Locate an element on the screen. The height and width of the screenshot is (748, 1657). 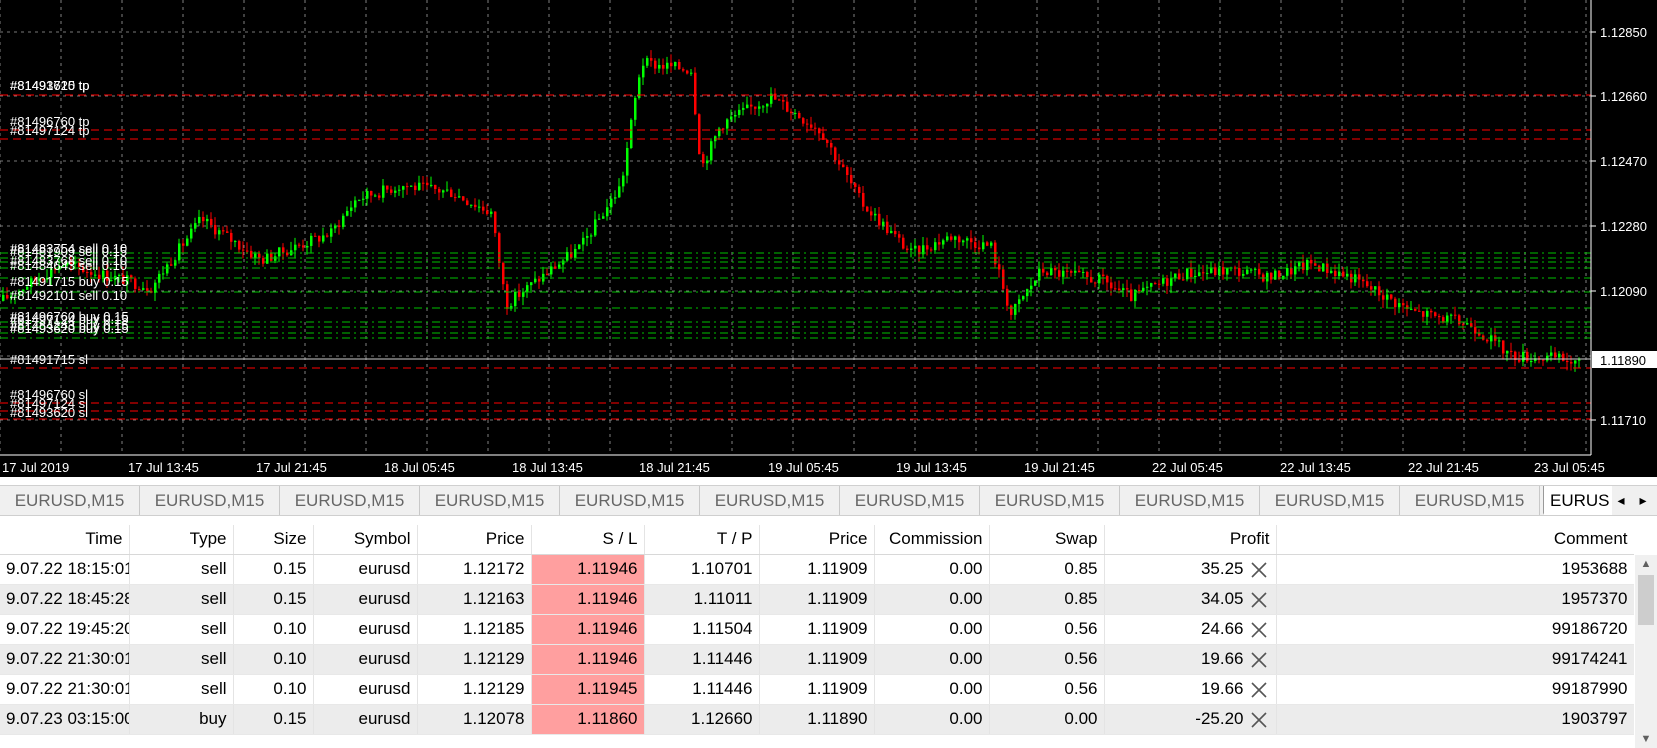
order-label-buy: #81493620 buy 0.15 is located at coordinates (69, 328).